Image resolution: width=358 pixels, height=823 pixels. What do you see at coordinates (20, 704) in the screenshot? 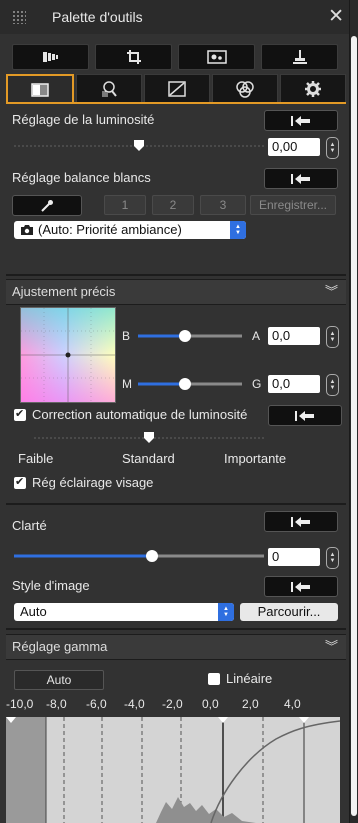
I see `gamma-tick-label: -10,0` at bounding box center [20, 704].